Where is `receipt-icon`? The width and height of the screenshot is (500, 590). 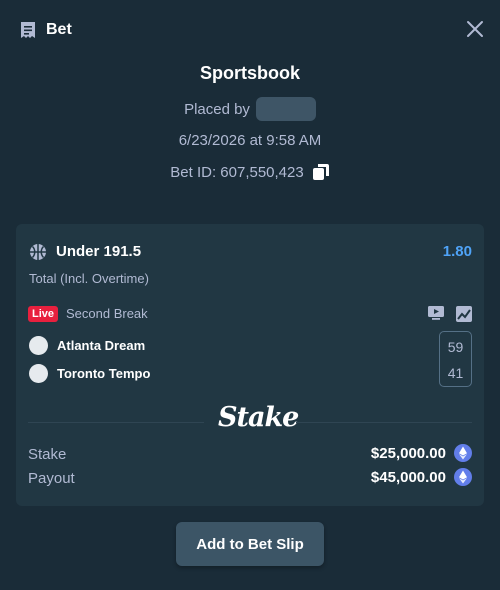
receipt-icon is located at coordinates (28, 30).